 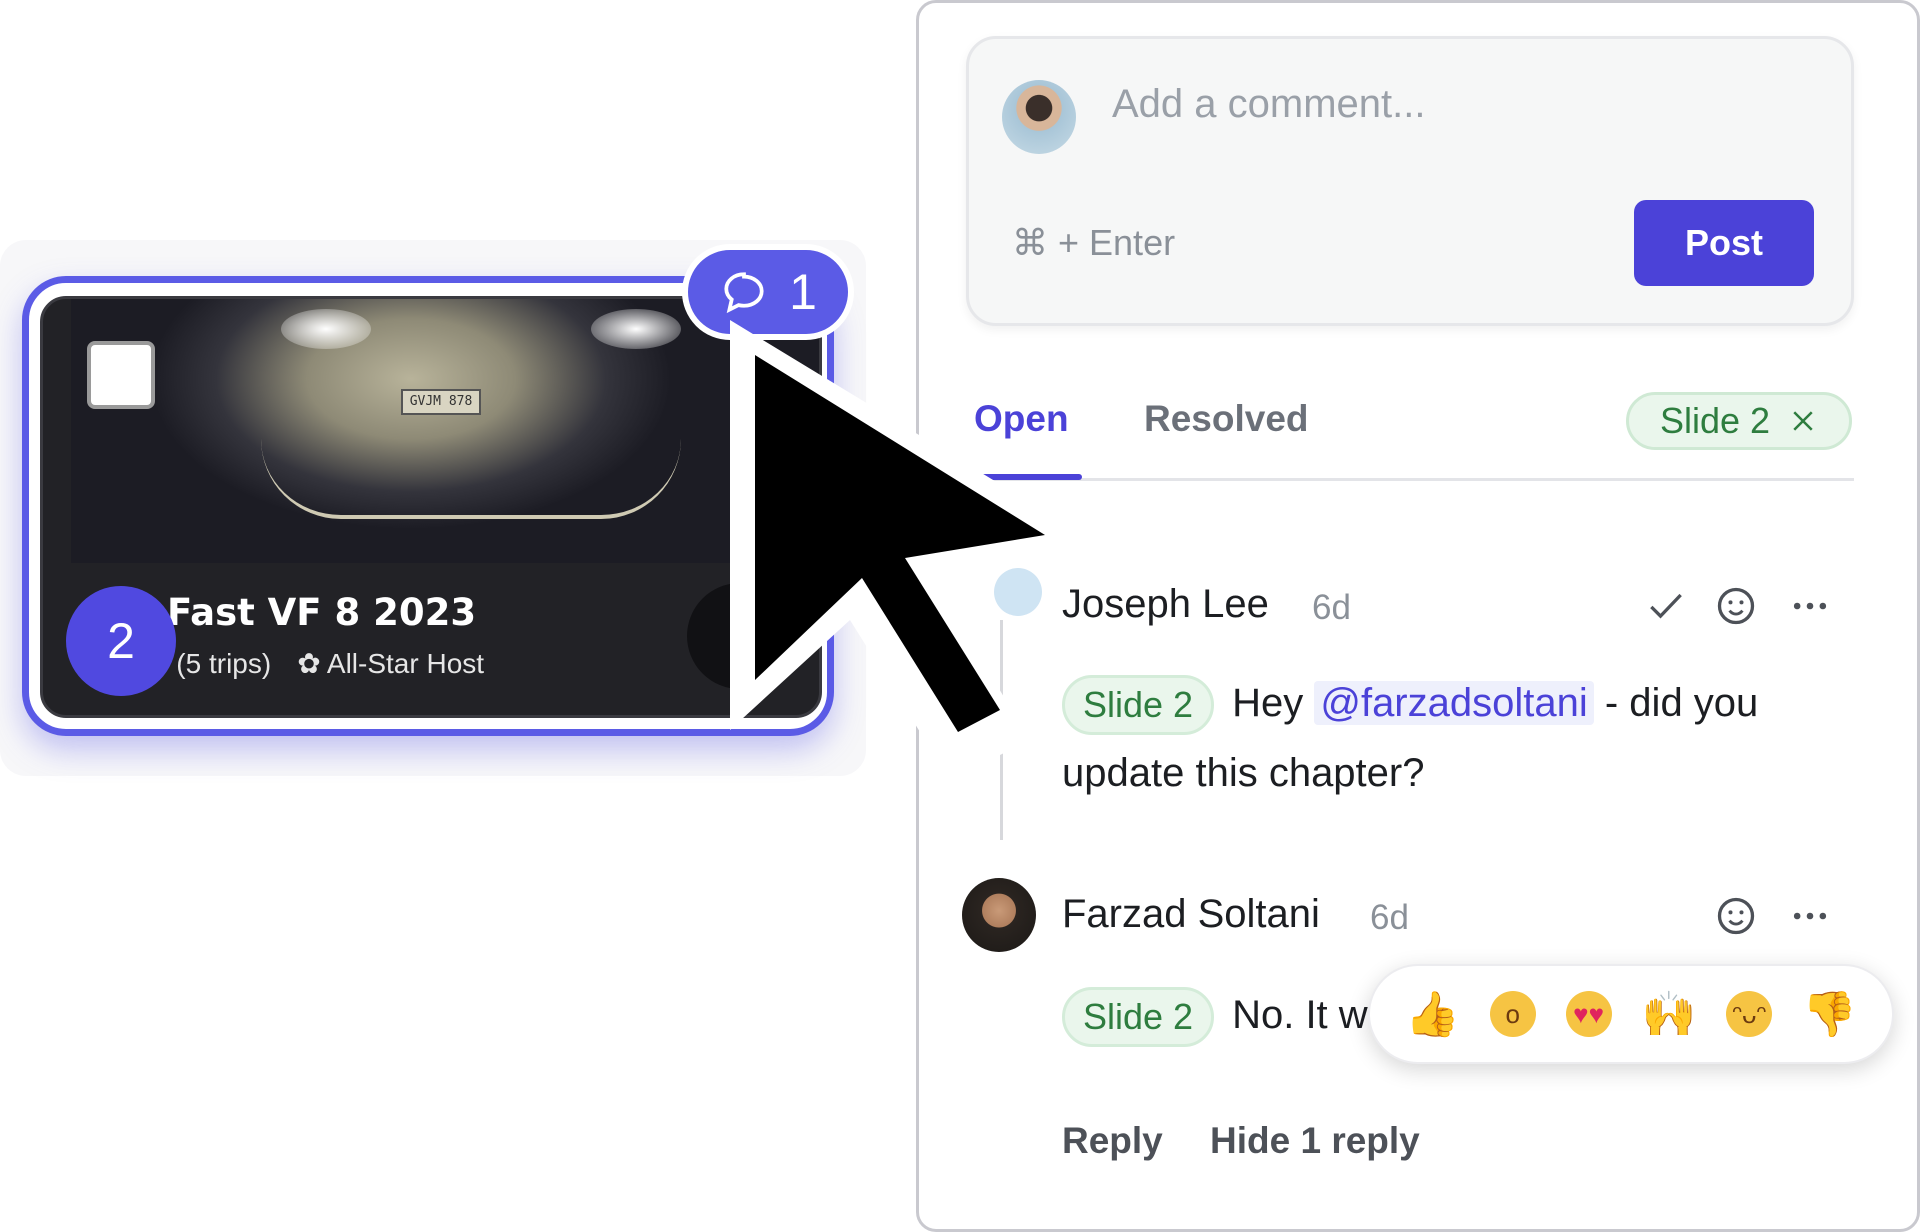 What do you see at coordinates (1512, 1014) in the screenshot?
I see `surprised-face-icon: o` at bounding box center [1512, 1014].